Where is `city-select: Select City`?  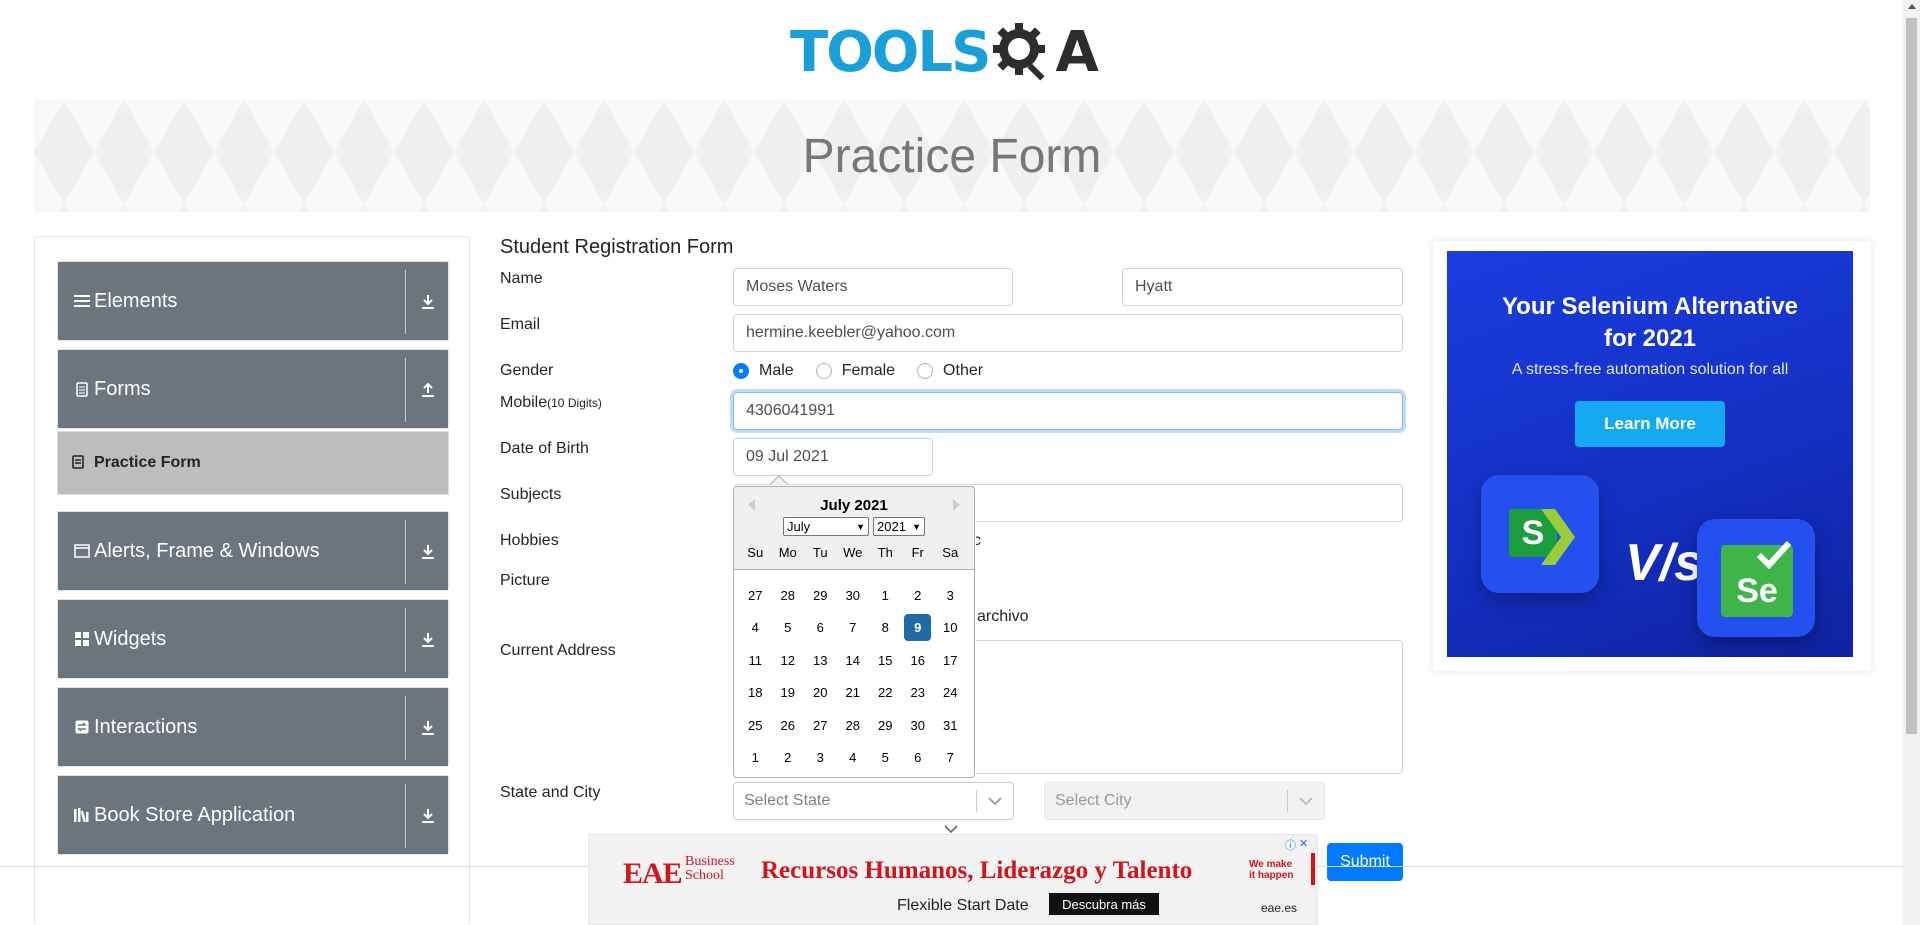
city-select: Select City is located at coordinates (1184, 801).